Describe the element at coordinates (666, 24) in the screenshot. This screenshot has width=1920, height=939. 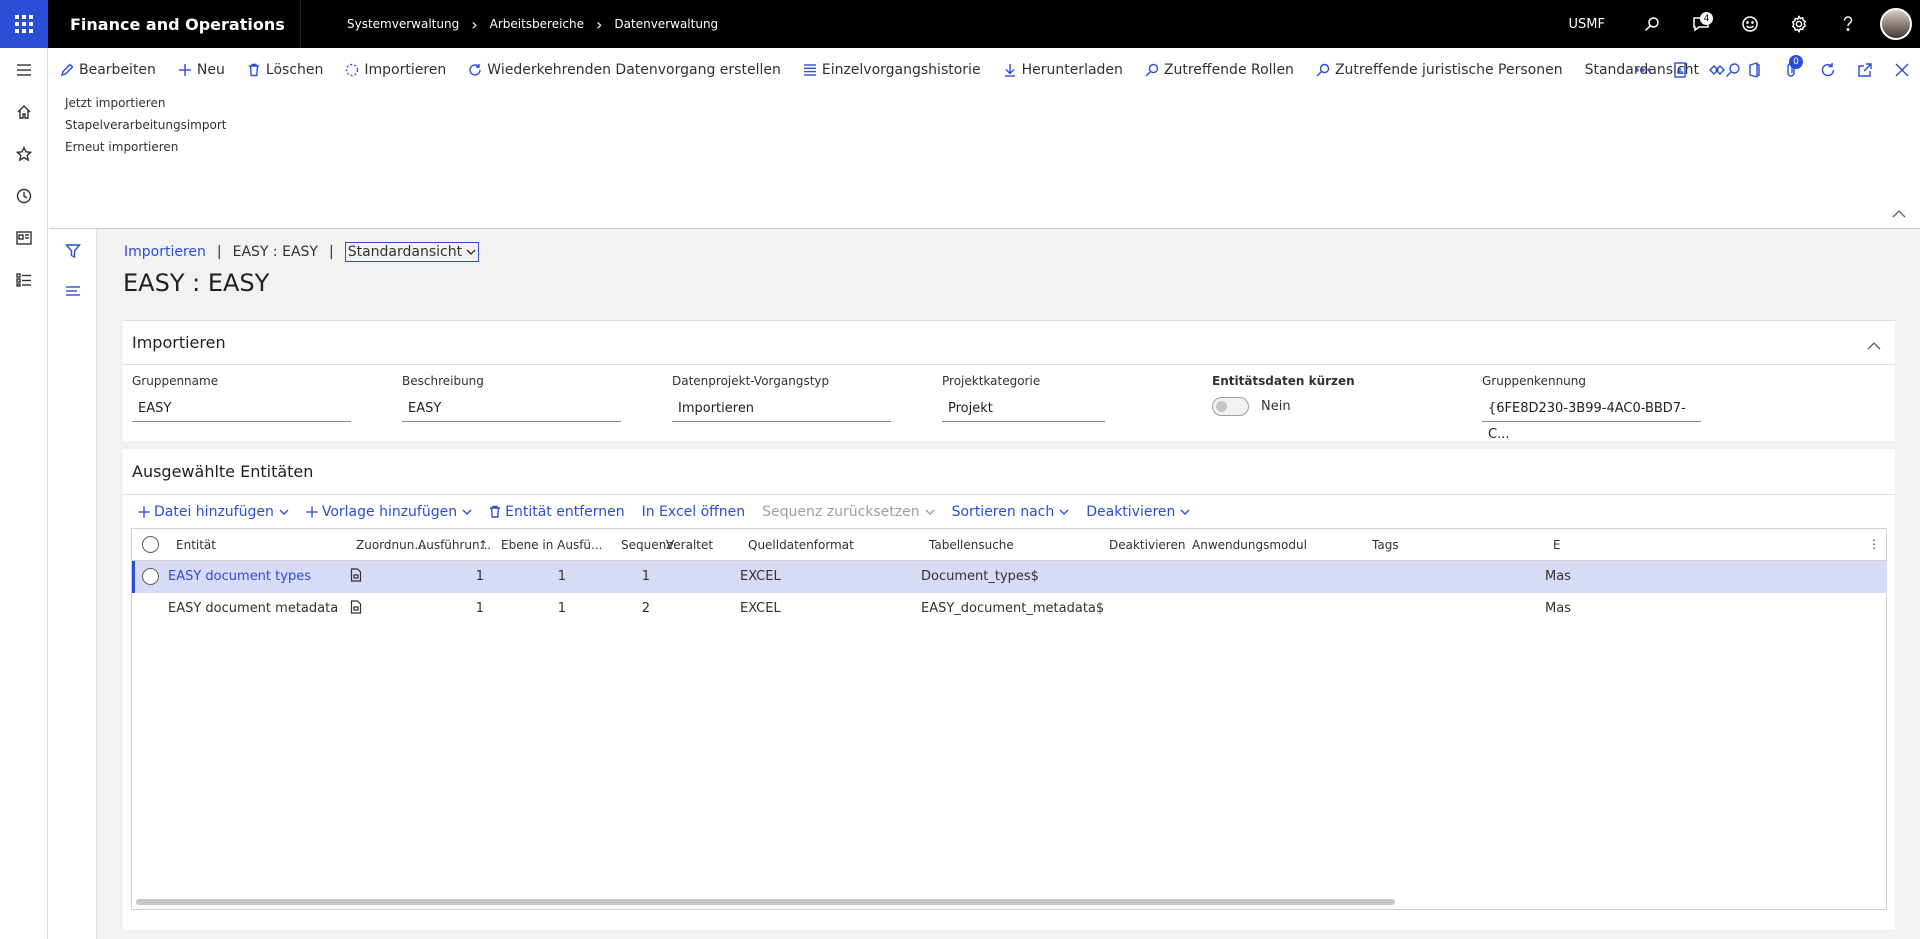
I see `breadcrumb-item-datenverwaltung: Datenverwaltung` at that location.